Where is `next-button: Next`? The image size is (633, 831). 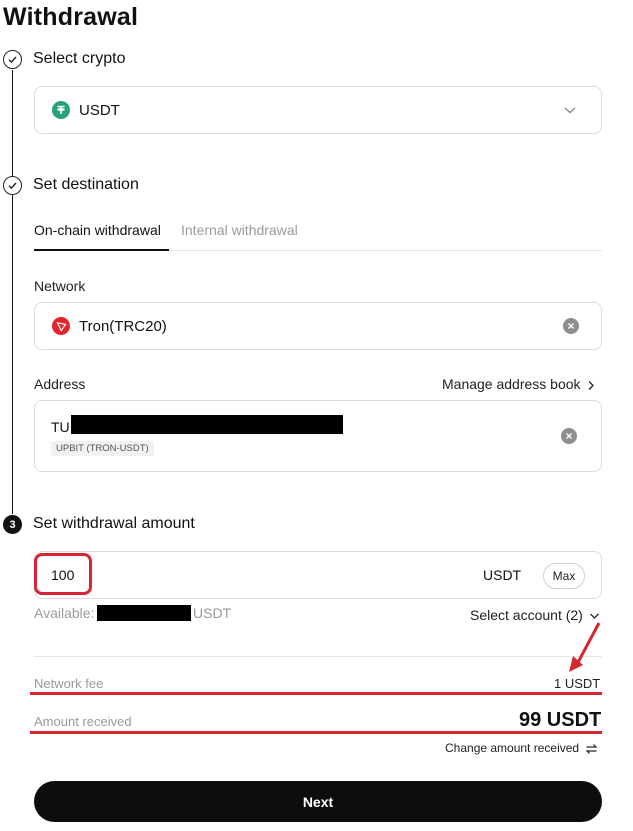
next-button: Next is located at coordinates (318, 801).